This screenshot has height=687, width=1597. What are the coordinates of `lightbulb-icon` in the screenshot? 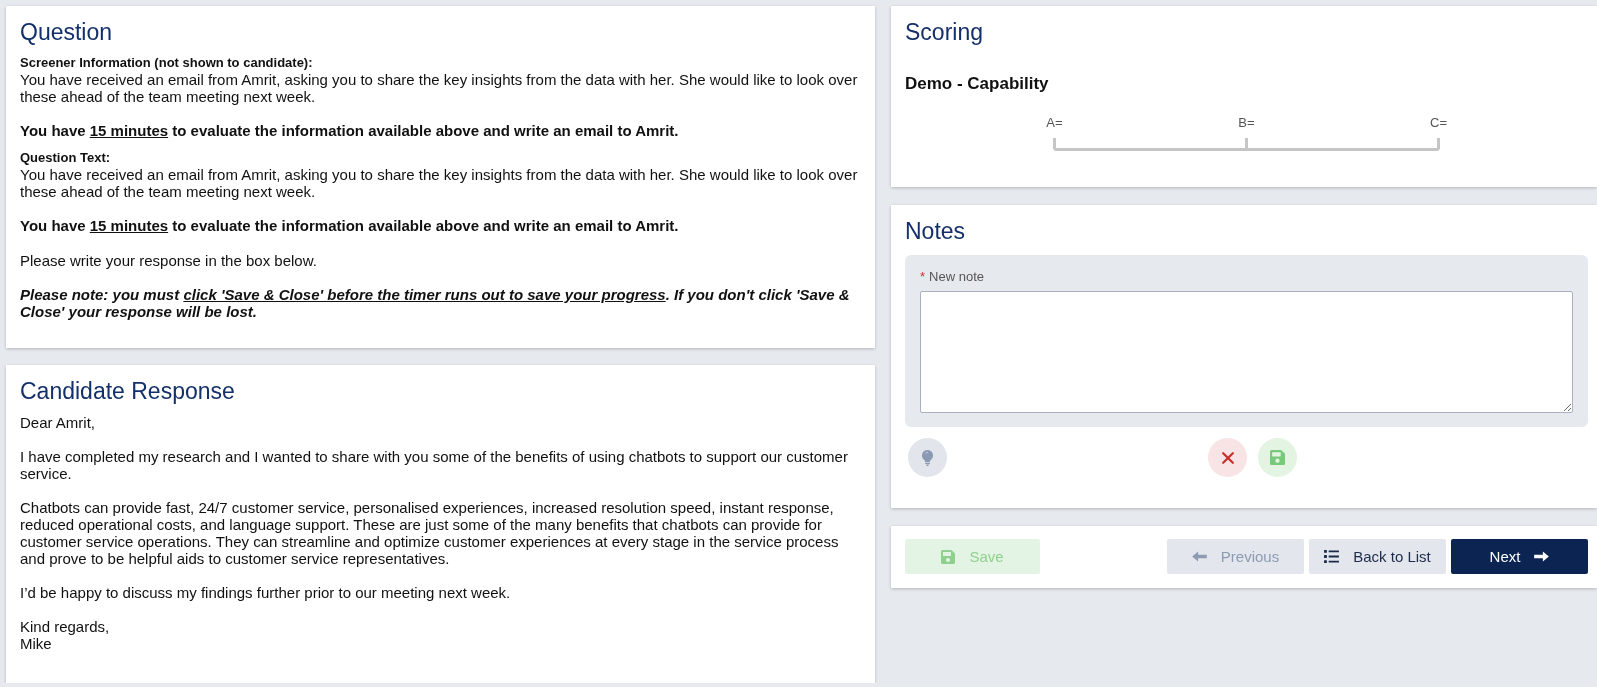 It's located at (927, 457).